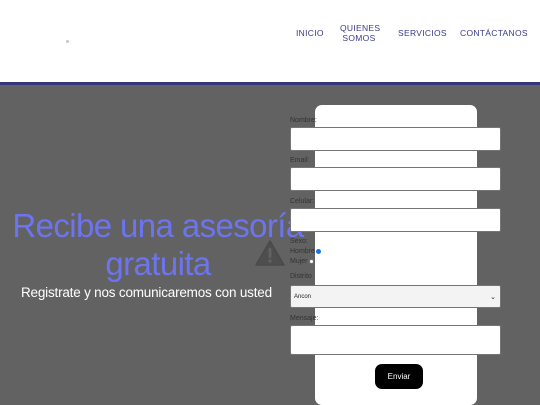  I want to click on warning-icon, so click(270, 253).